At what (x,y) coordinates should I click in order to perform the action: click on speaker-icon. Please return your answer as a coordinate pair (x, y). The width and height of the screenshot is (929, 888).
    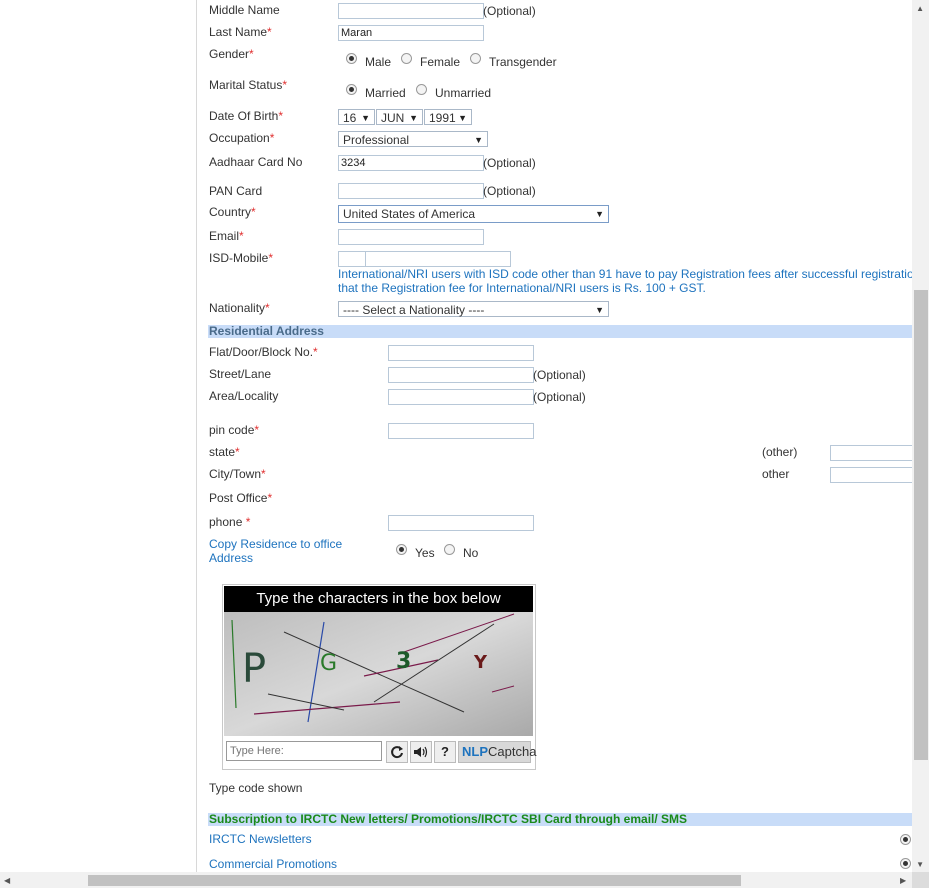
    Looking at the image, I should click on (421, 752).